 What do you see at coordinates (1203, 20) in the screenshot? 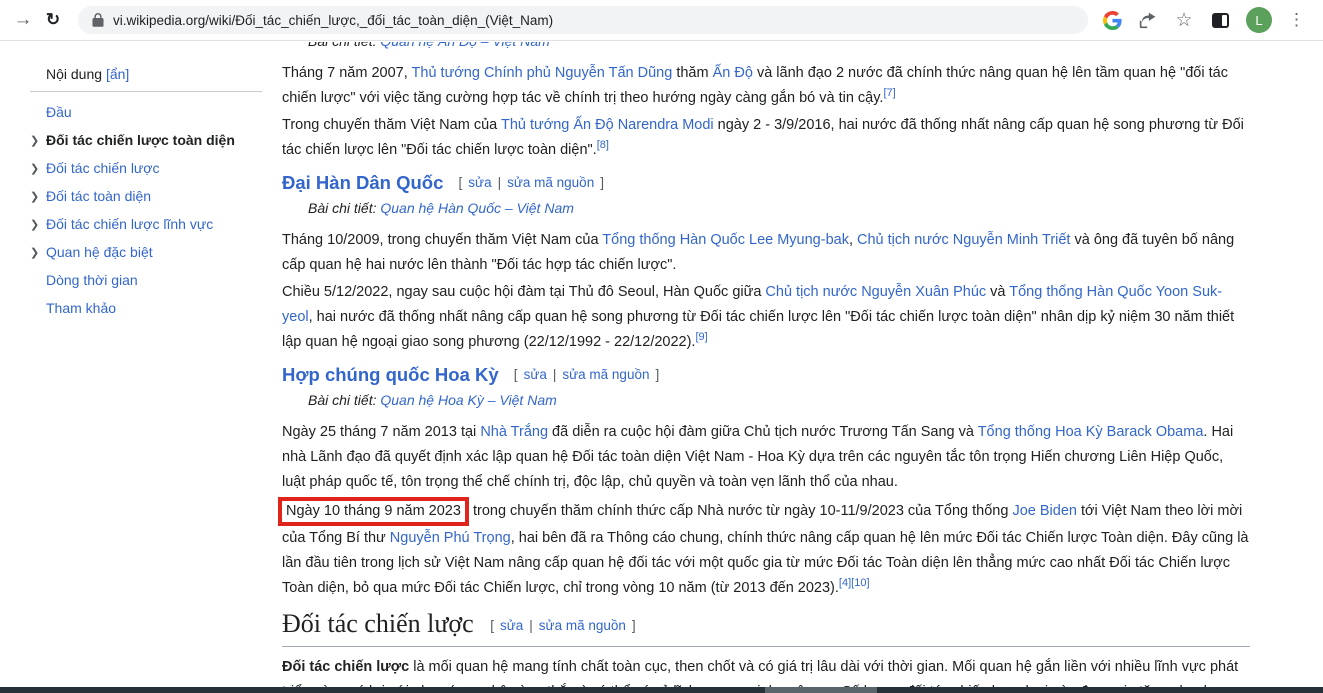
I see `toolbar-actions: ☆ L ⋮` at bounding box center [1203, 20].